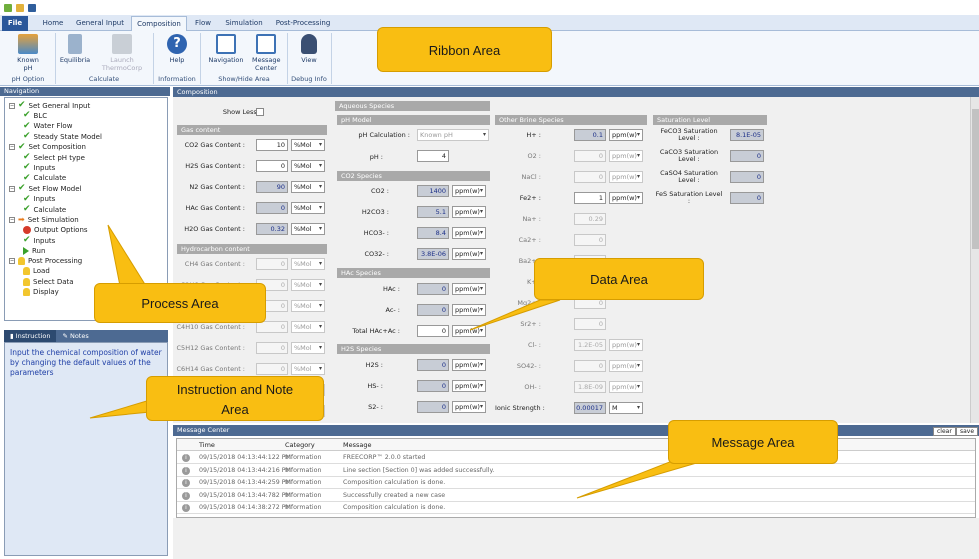  Describe the element at coordinates (53, 23) in the screenshot. I see `tab-home: Home` at that location.